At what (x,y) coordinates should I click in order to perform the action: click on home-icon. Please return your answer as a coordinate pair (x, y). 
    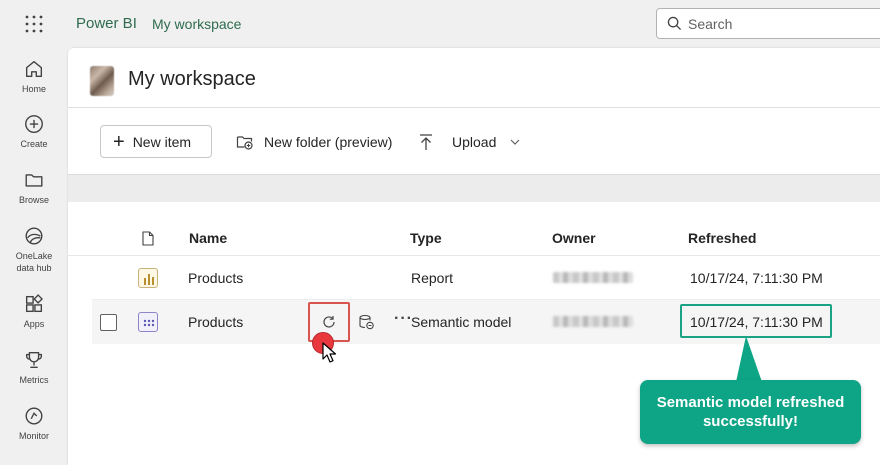
    Looking at the image, I should click on (34, 69).